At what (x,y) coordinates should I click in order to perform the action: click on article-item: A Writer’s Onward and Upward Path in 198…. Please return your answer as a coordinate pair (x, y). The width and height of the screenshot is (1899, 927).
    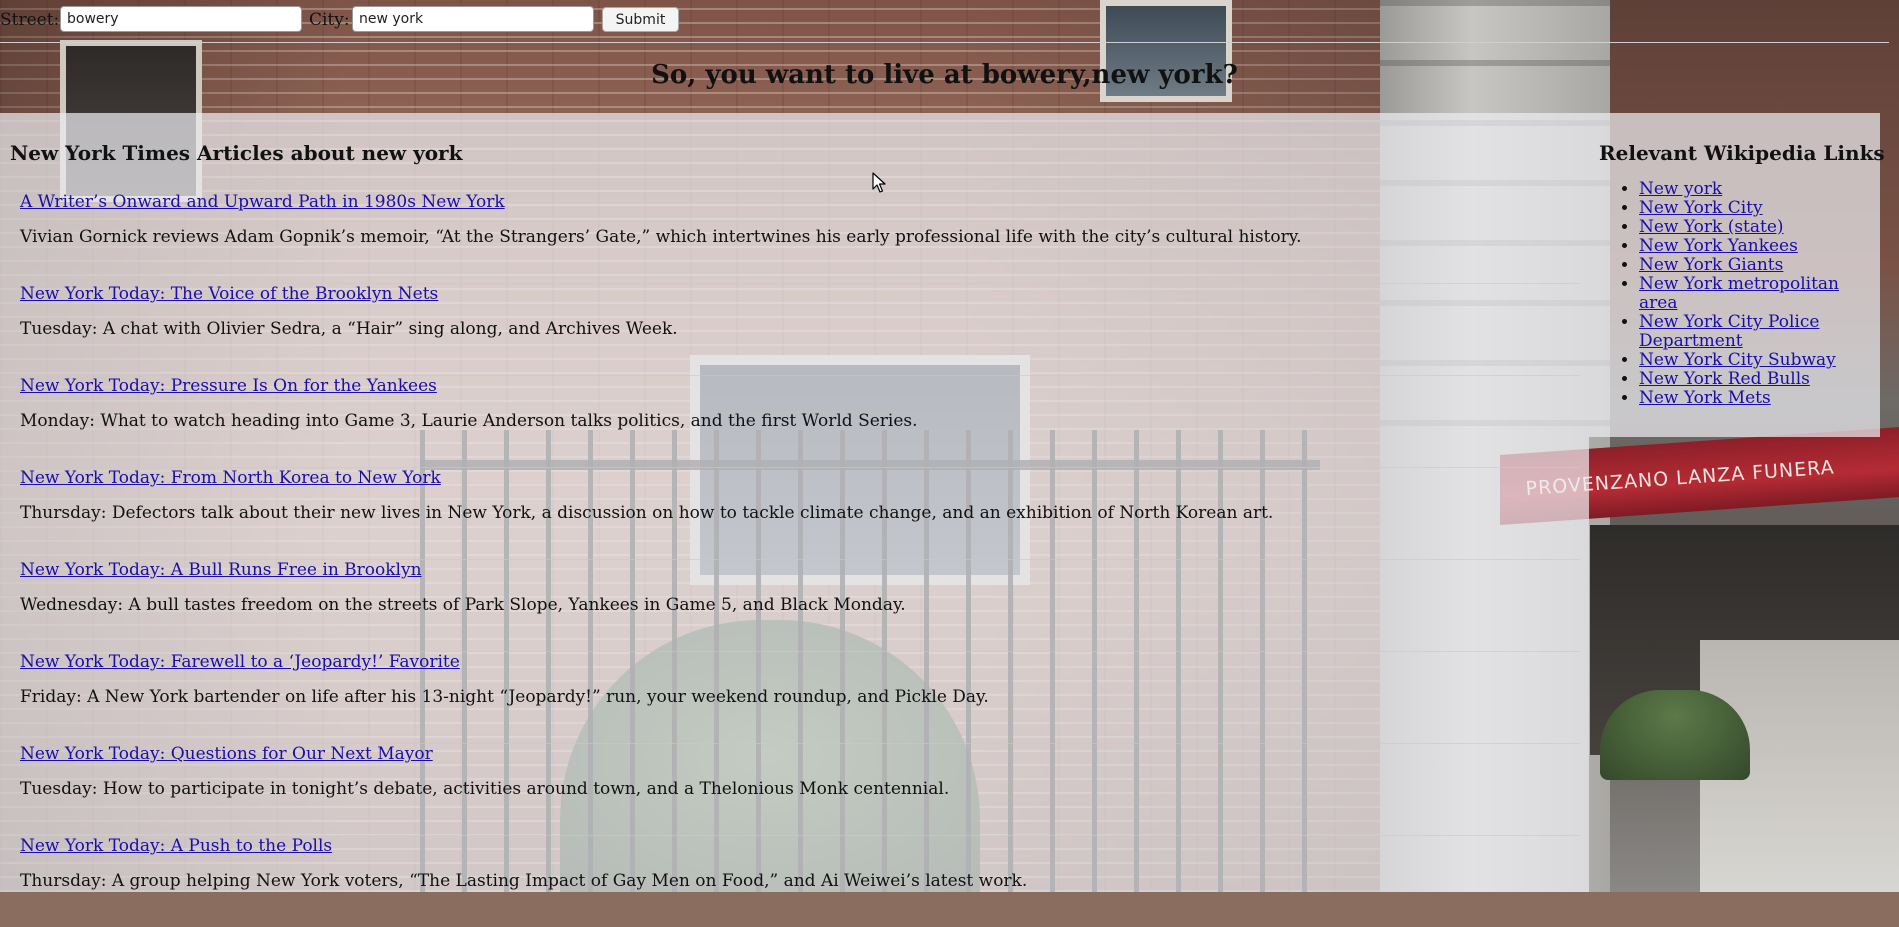
    Looking at the image, I should click on (800, 238).